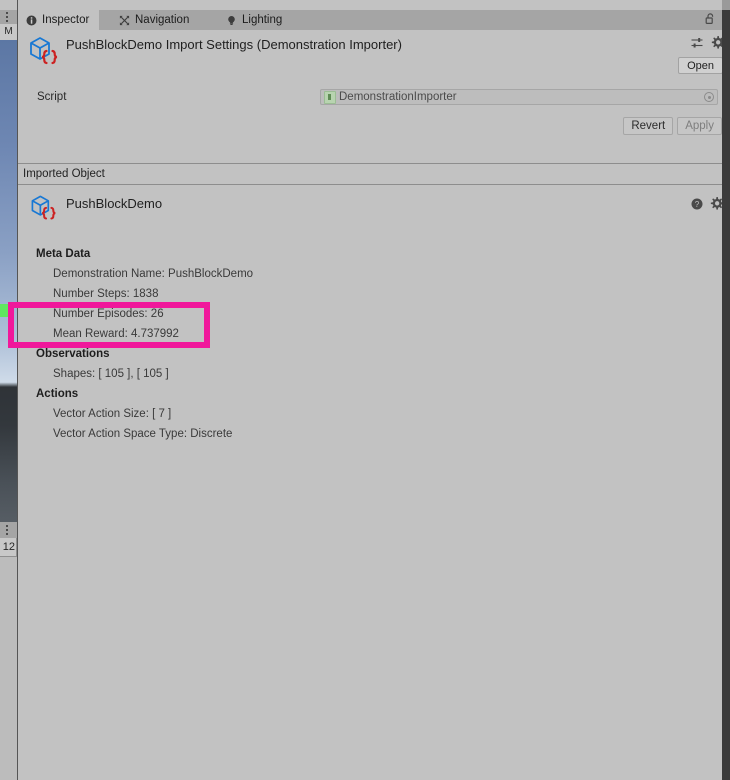 The image size is (730, 780). Describe the element at coordinates (73, 354) in the screenshot. I see `section-title-observations: Observations` at that location.